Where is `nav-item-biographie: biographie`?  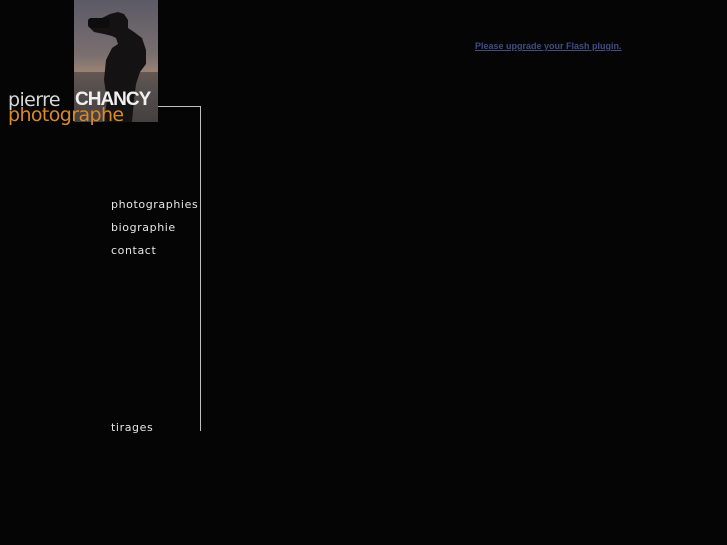 nav-item-biographie: biographie is located at coordinates (143, 227).